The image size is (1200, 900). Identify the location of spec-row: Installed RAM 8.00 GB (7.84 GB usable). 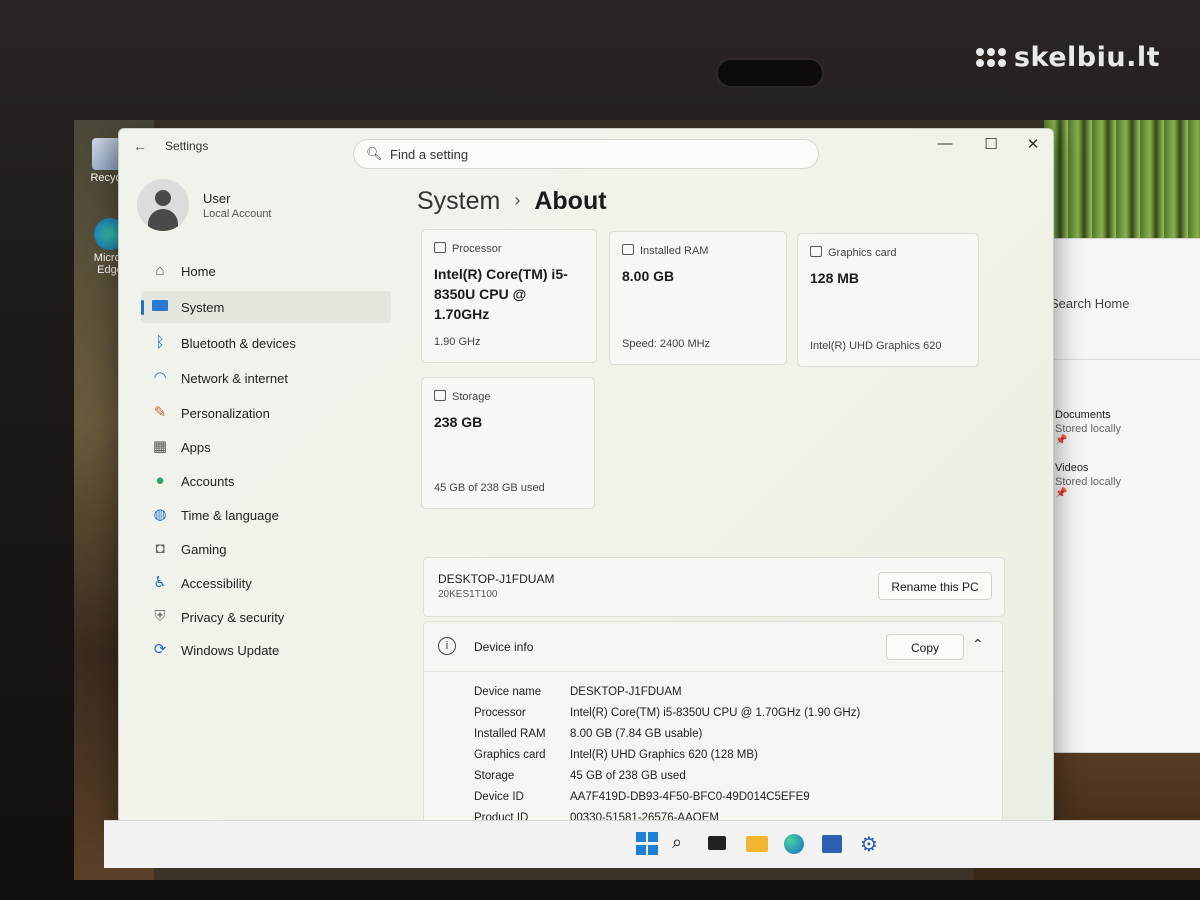
(588, 734).